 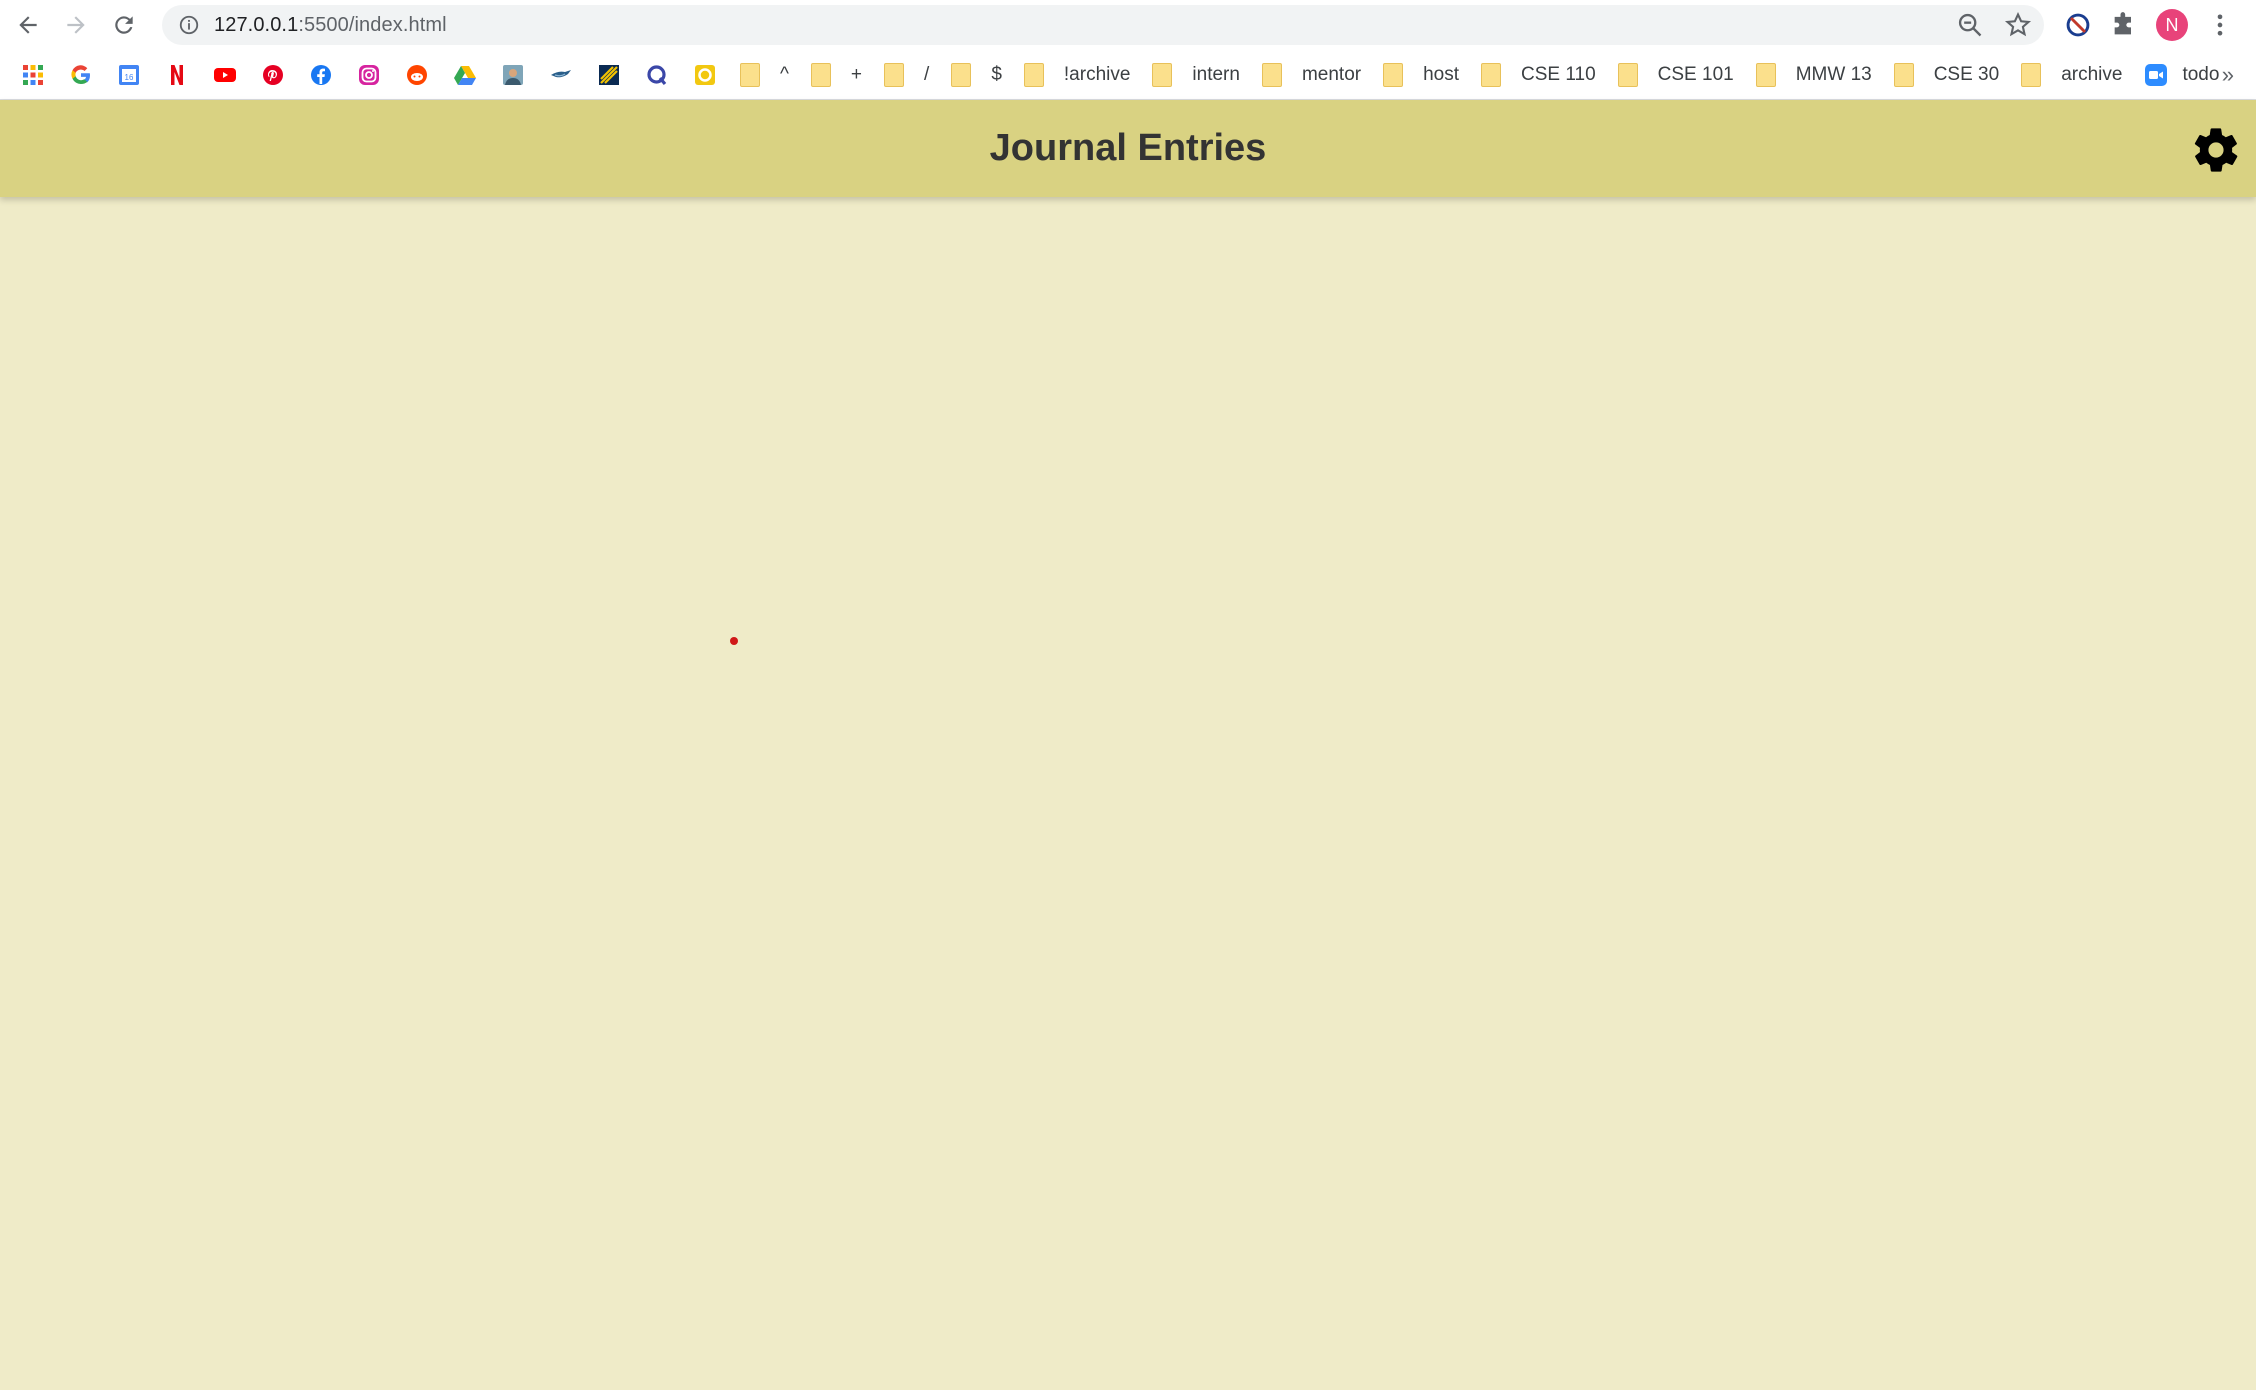 What do you see at coordinates (1421, 74) in the screenshot?
I see `bookmark-folder: host` at bounding box center [1421, 74].